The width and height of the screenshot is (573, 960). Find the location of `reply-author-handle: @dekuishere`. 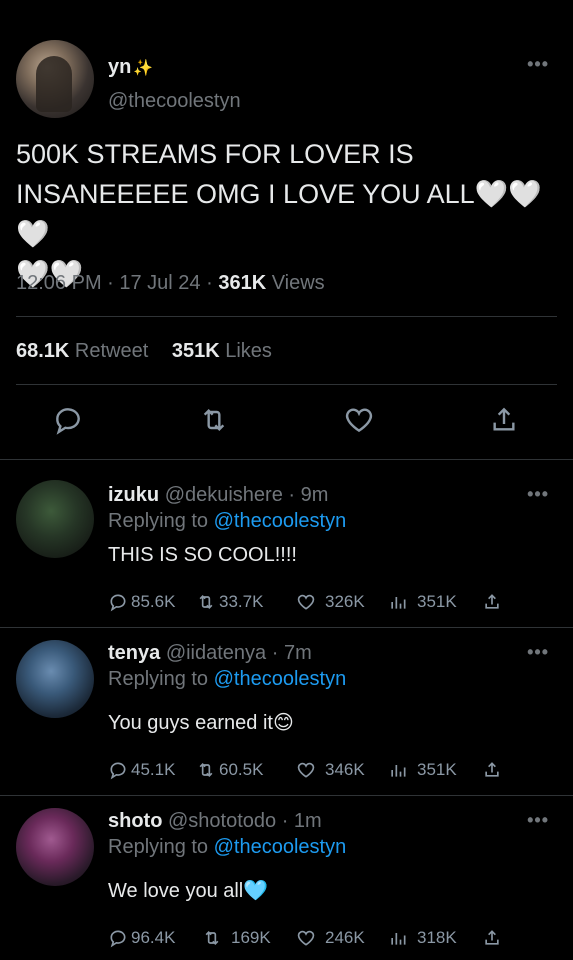

reply-author-handle: @dekuishere is located at coordinates (224, 495).